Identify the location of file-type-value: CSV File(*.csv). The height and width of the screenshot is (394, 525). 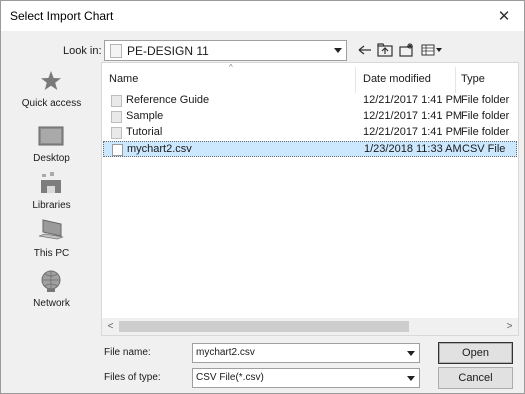
(230, 377).